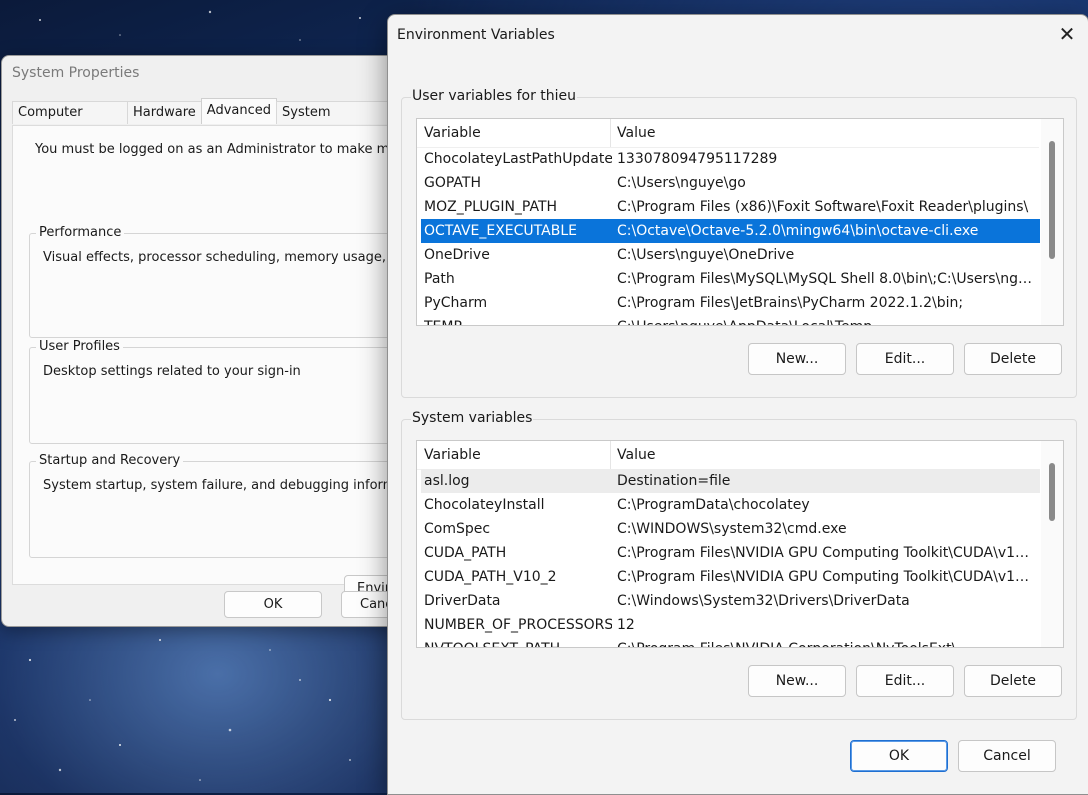  Describe the element at coordinates (518, 642) in the screenshot. I see `variable-name: NVTOOLSEXT_PATH` at that location.